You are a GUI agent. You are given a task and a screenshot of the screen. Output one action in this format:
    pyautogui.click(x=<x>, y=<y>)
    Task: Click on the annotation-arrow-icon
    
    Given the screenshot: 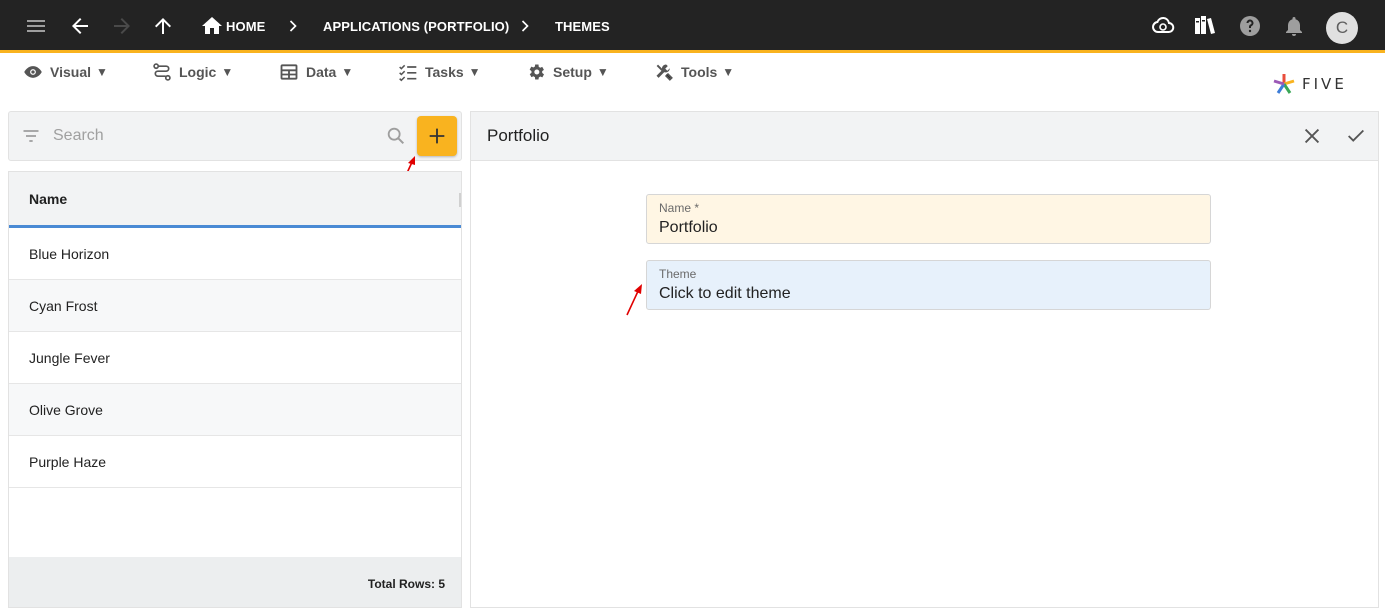 What is the action you would take?
    pyautogui.click(x=634, y=300)
    